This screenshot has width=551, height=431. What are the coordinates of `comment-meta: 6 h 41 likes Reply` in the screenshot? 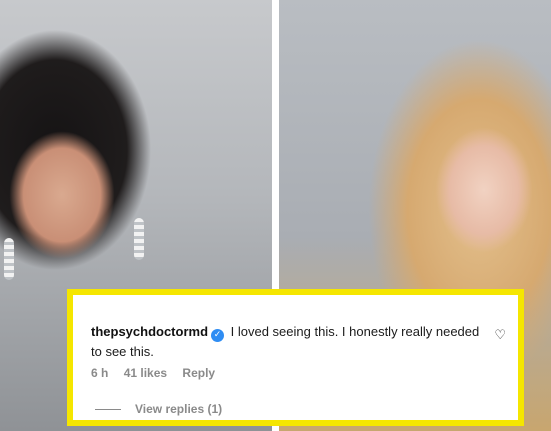 It's located at (159, 373).